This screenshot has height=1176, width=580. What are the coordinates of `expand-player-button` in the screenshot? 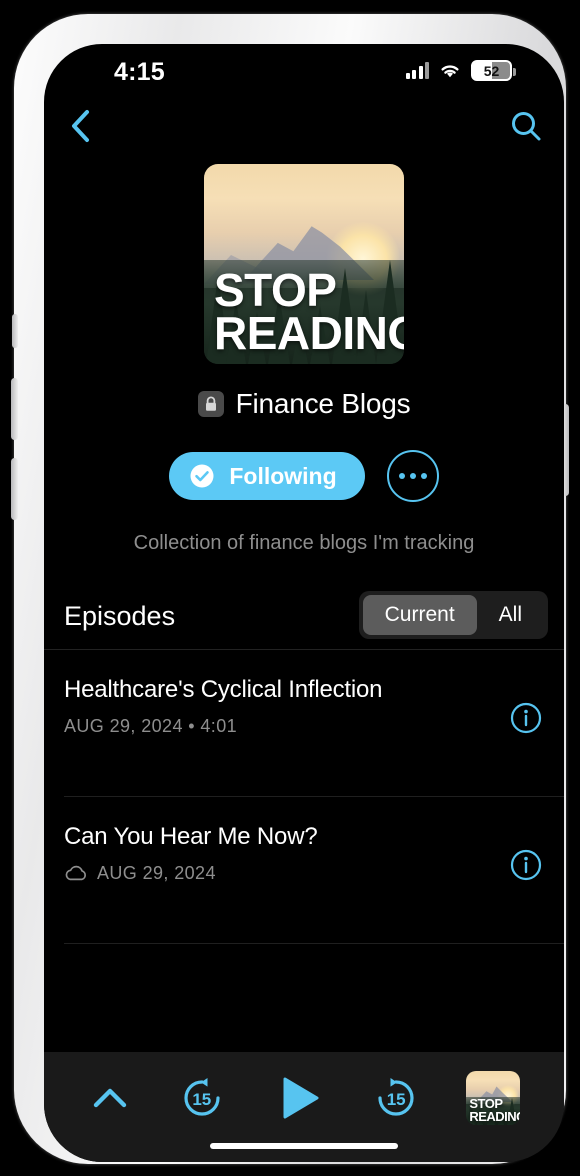 It's located at (110, 1098).